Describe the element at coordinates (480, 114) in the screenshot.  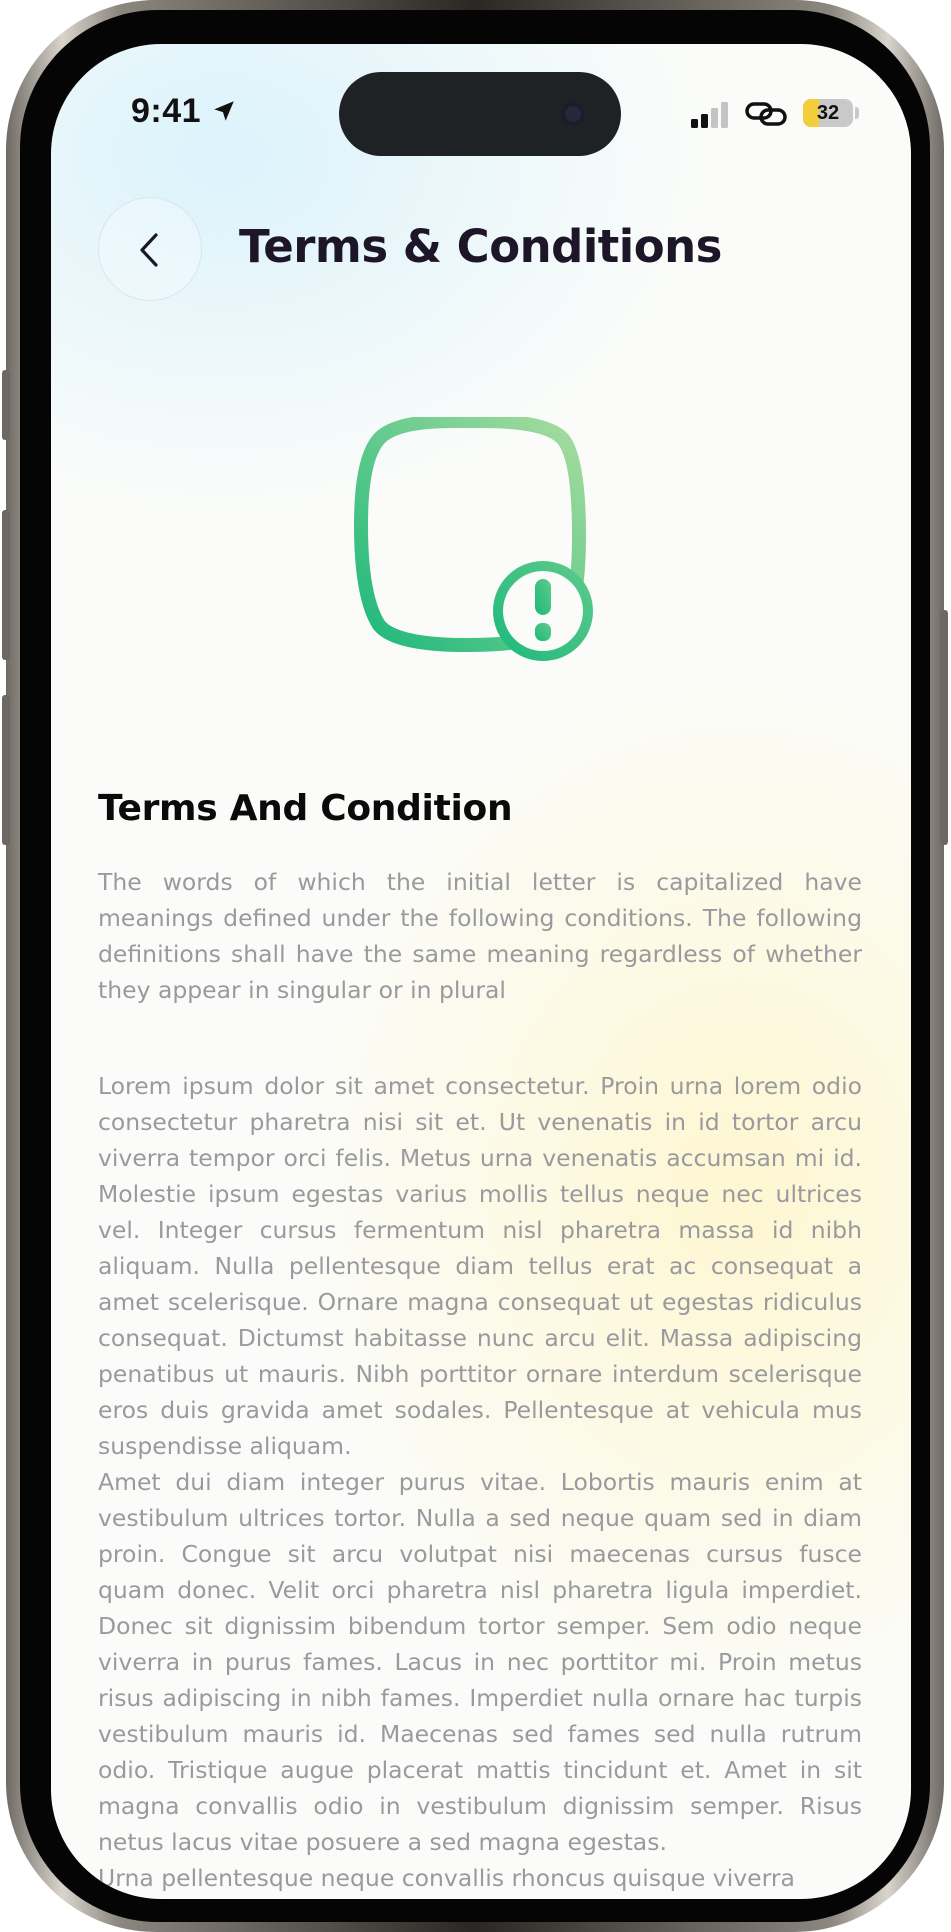
I see `dynamic-island` at that location.